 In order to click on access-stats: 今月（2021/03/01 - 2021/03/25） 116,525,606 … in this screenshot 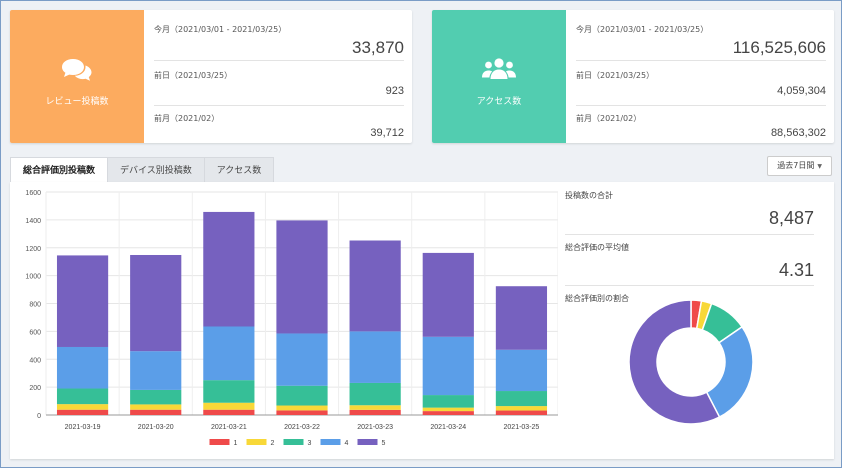, I will do `click(700, 76)`.